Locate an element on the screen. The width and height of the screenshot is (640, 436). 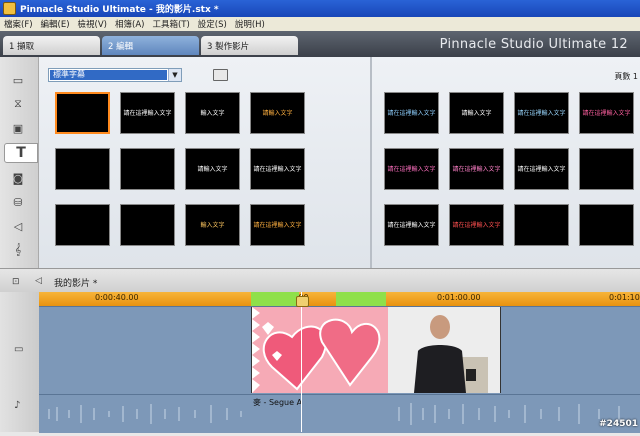
ruler-mark: 0:00:40.00 is located at coordinates (117, 297).